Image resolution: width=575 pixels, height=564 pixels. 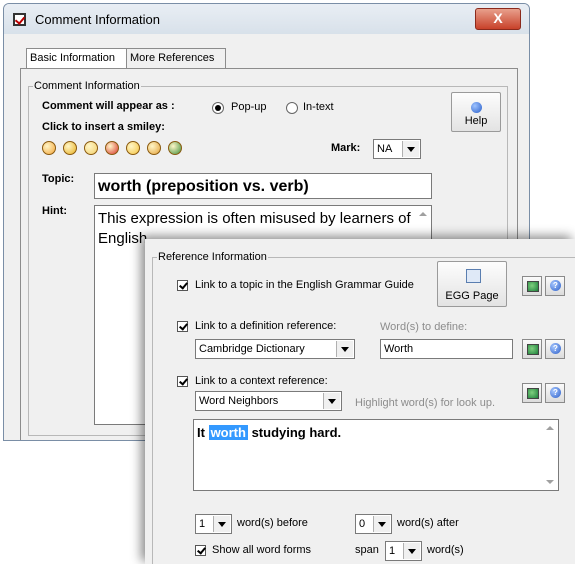 I want to click on context-web-icon, so click(x=532, y=393).